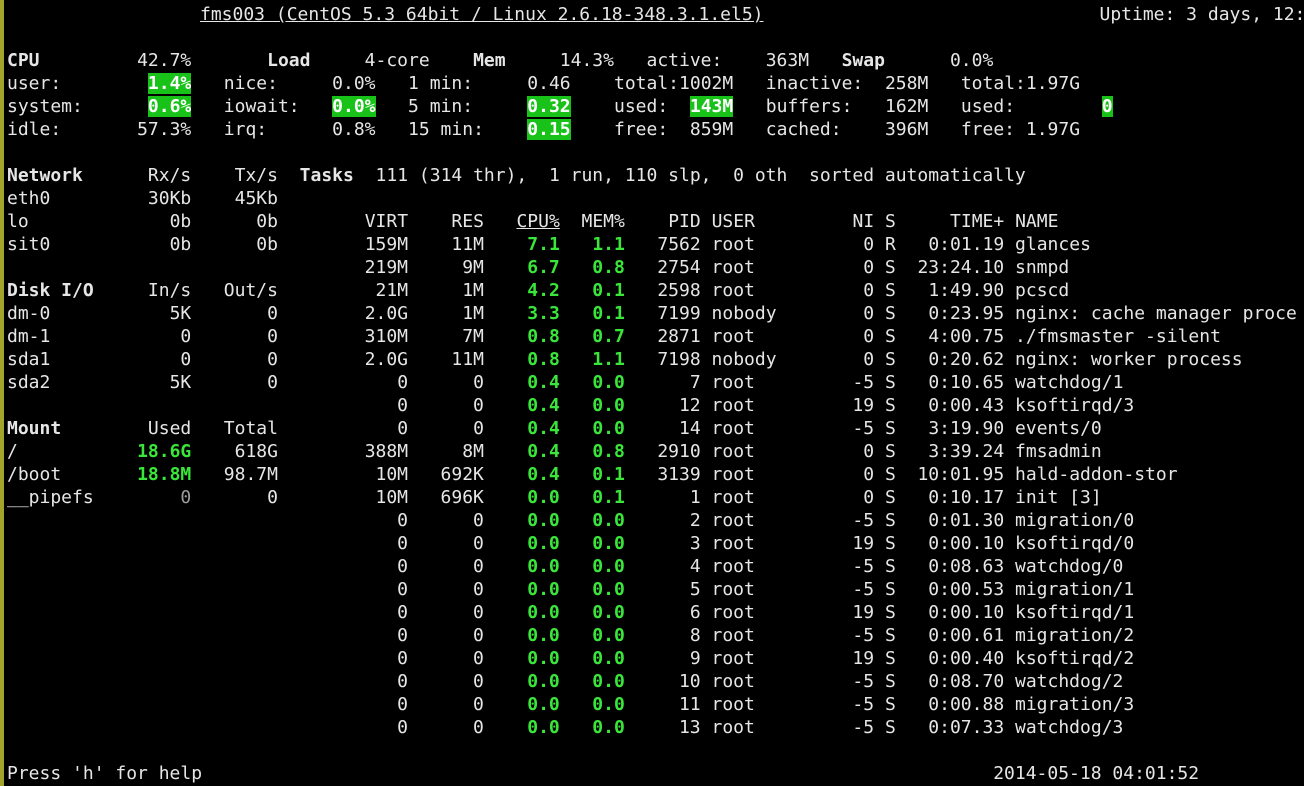  I want to click on proc-pid: 7, so click(695, 382).